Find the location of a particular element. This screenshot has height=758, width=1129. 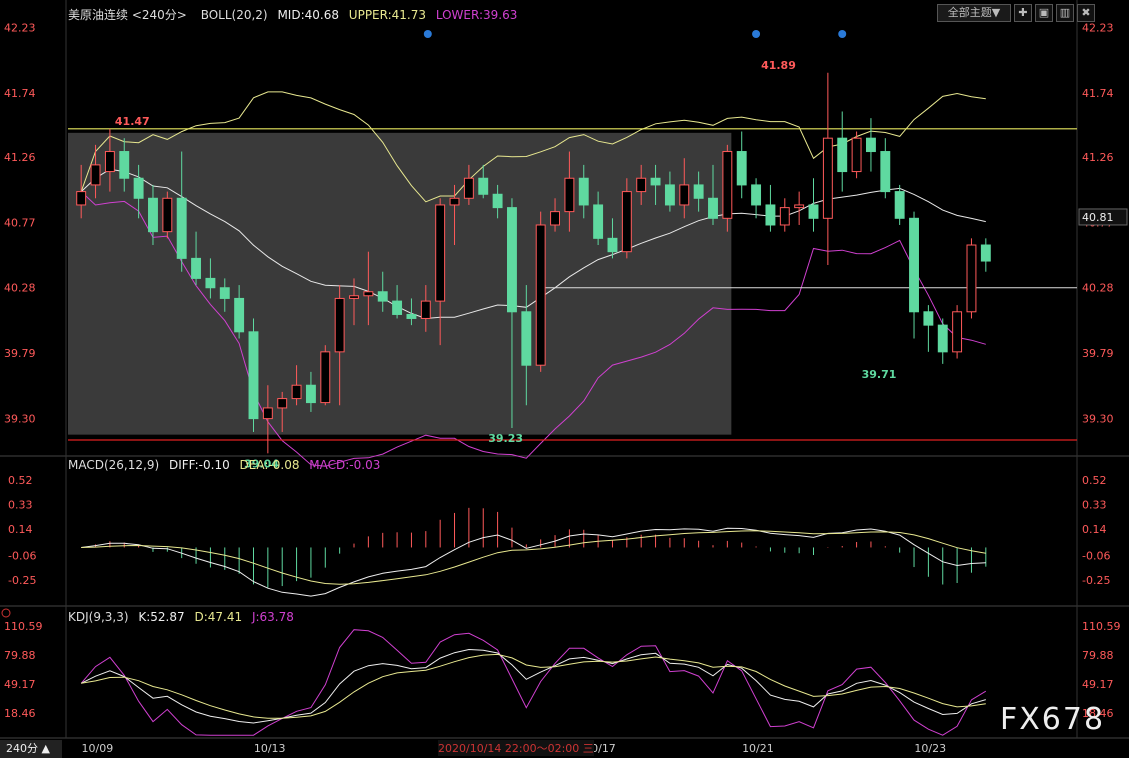

x-date-label: 10/09 is located at coordinates (98, 748).